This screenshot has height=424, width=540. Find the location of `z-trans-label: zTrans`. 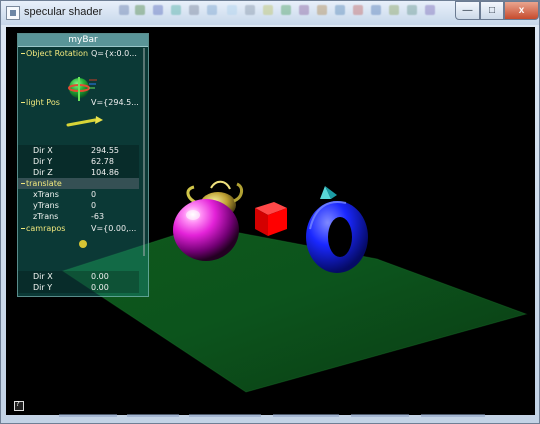

z-trans-label: zTrans is located at coordinates (46, 216).